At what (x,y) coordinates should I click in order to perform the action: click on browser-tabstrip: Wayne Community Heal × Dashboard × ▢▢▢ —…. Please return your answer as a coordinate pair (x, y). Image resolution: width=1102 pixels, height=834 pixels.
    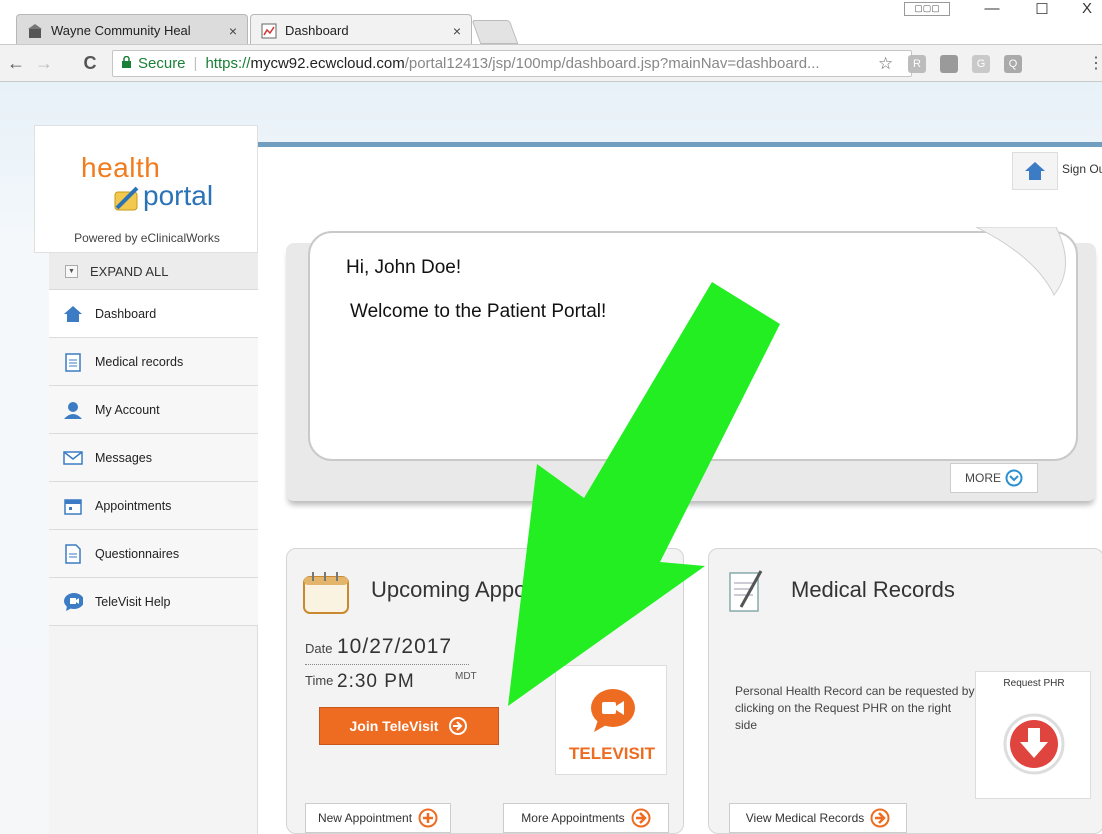
    Looking at the image, I should click on (551, 23).